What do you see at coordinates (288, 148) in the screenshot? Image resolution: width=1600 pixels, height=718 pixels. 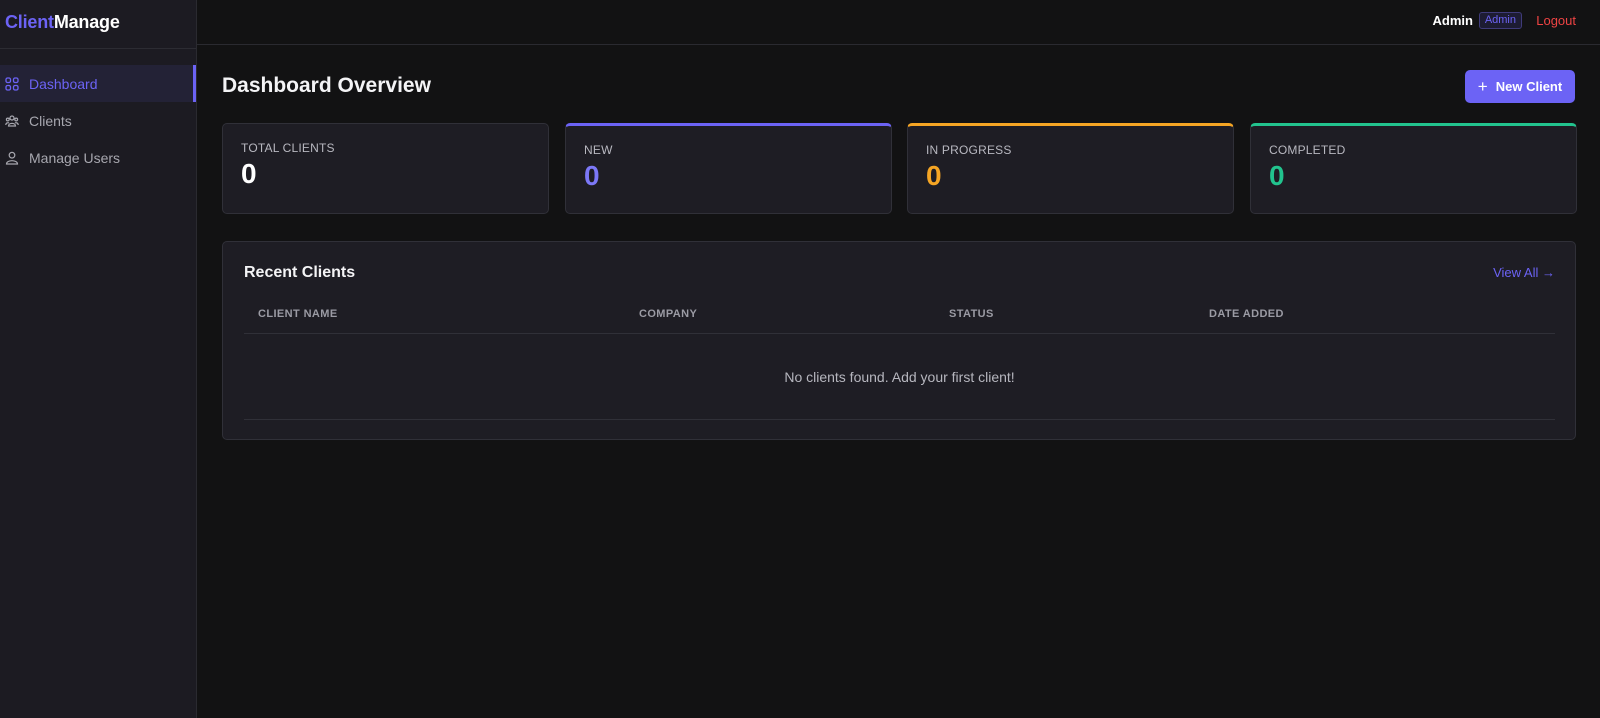 I see `stat-label: TOTAL CLIENTS` at bounding box center [288, 148].